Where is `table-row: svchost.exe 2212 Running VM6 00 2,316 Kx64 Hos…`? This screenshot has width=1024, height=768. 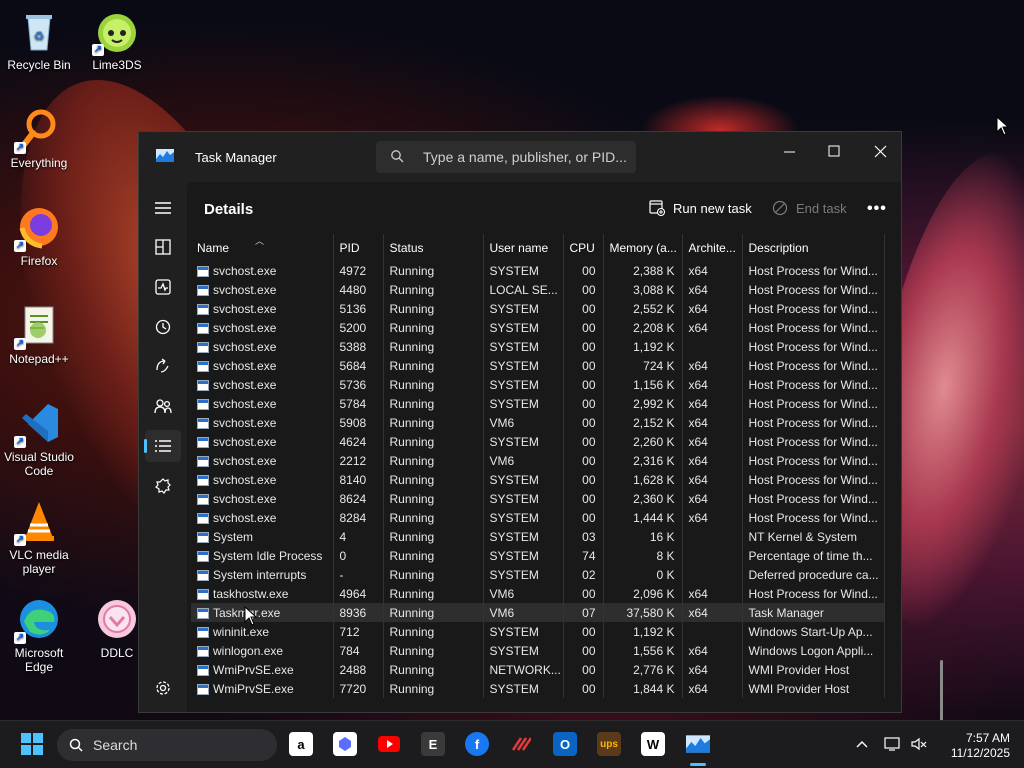 table-row: svchost.exe 2212 Running VM6 00 2,316 Kx64 Hos… is located at coordinates (538, 460).